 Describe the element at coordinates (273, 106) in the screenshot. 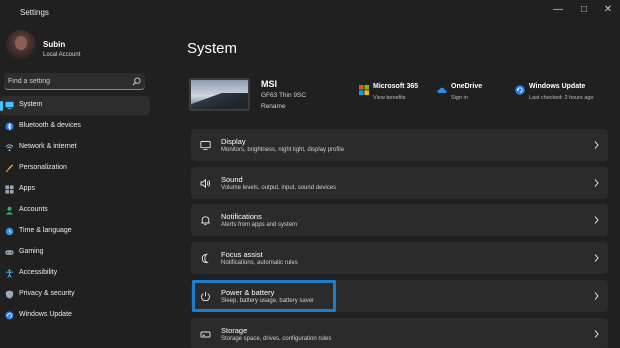

I see `rename-link: Rename` at that location.